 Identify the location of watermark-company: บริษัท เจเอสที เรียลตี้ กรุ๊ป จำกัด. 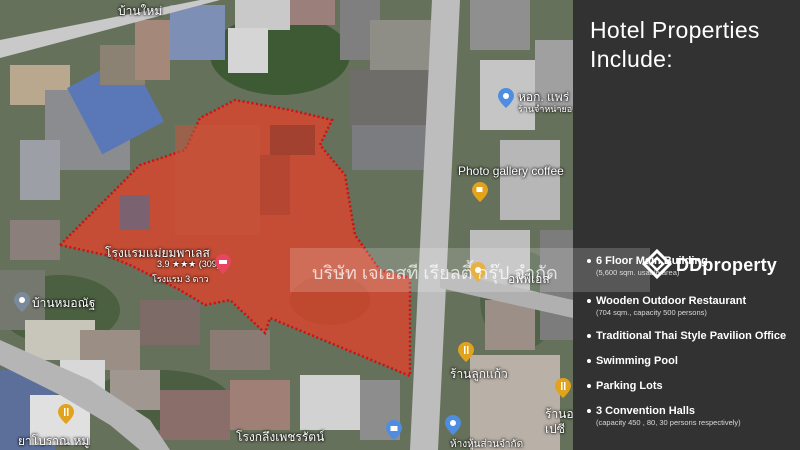
(435, 273).